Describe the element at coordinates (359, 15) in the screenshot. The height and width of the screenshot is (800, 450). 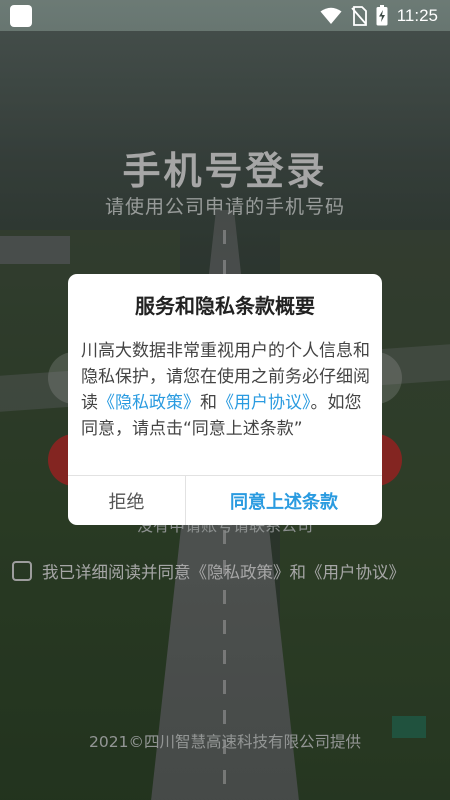
I see `no-sim-icon` at that location.